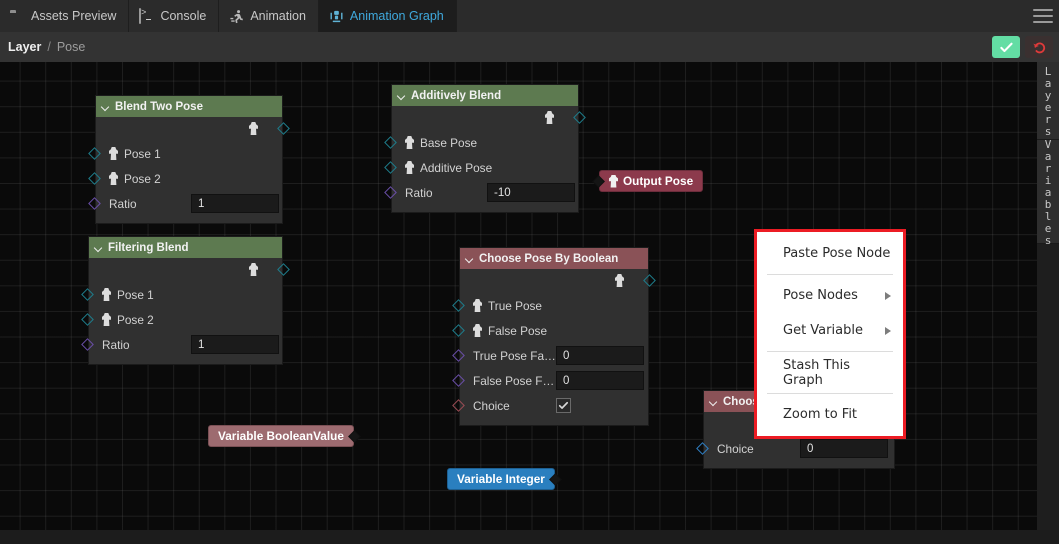  I want to click on node-header: Filtering Blend, so click(185, 247).